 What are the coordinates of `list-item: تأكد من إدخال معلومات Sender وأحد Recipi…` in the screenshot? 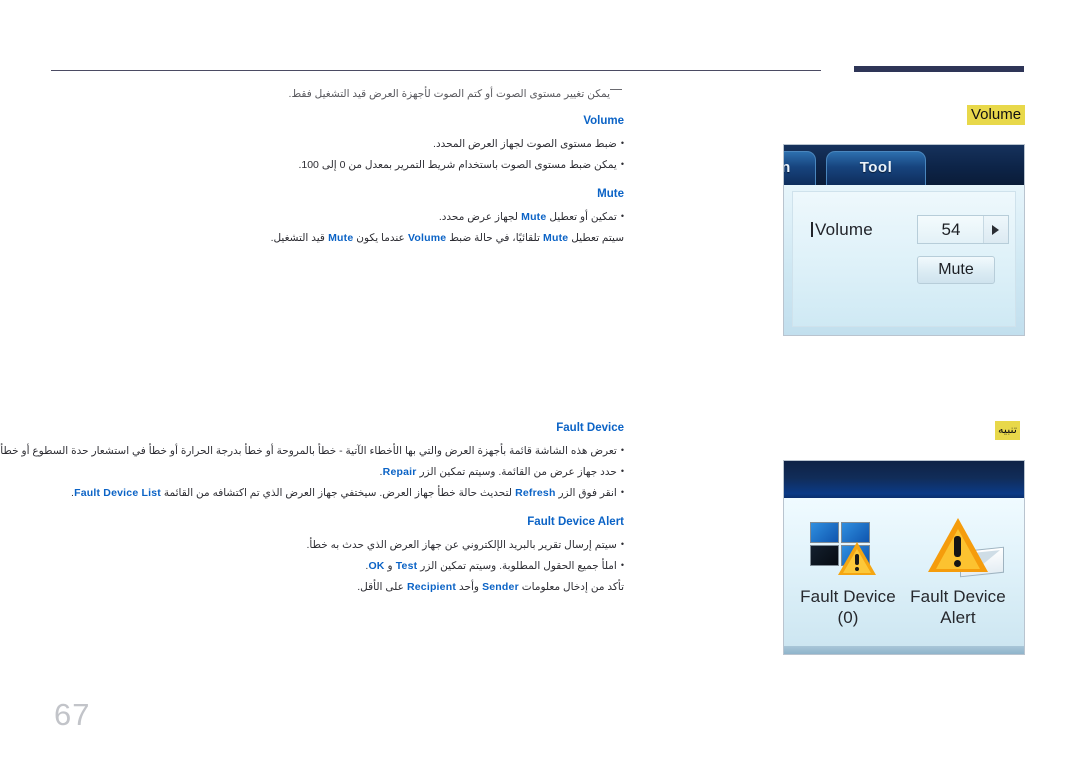 It's located at (491, 587).